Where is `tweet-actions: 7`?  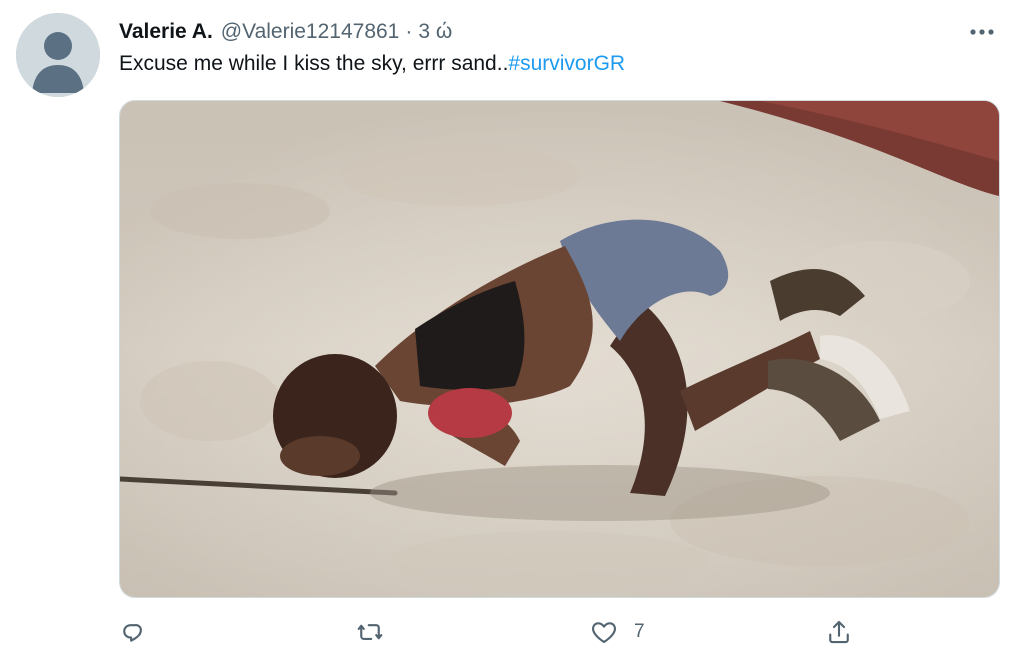 tweet-actions: 7 is located at coordinates (512, 632).